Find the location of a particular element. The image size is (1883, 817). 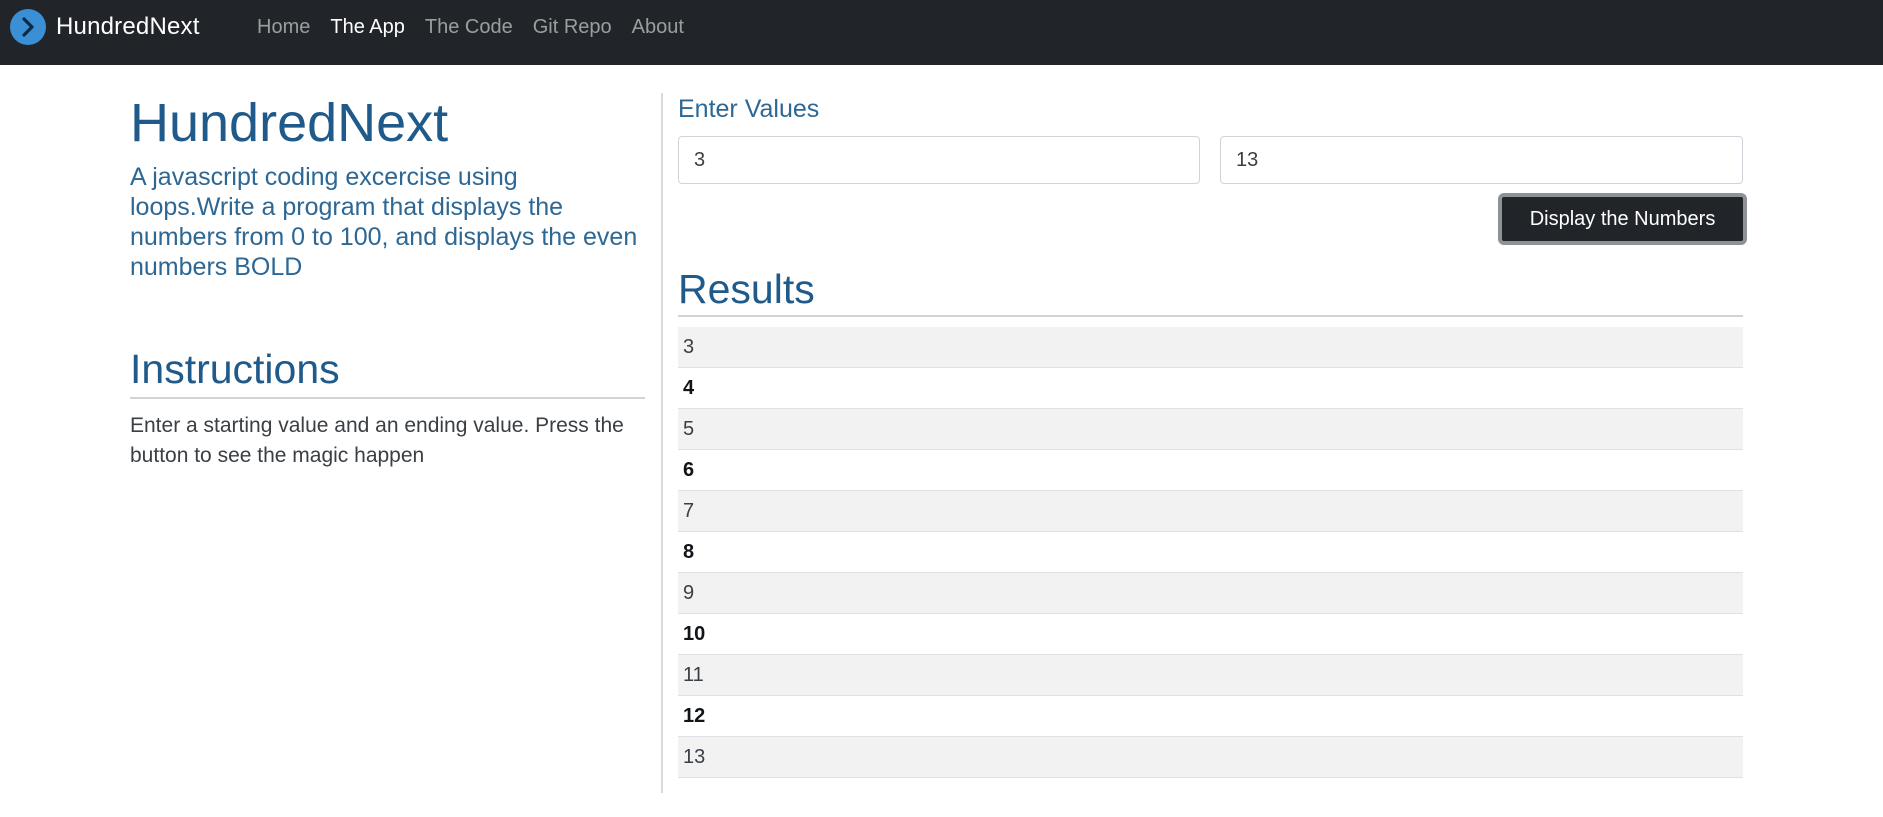

nav-link-the-code: The Code is located at coordinates (469, 27).